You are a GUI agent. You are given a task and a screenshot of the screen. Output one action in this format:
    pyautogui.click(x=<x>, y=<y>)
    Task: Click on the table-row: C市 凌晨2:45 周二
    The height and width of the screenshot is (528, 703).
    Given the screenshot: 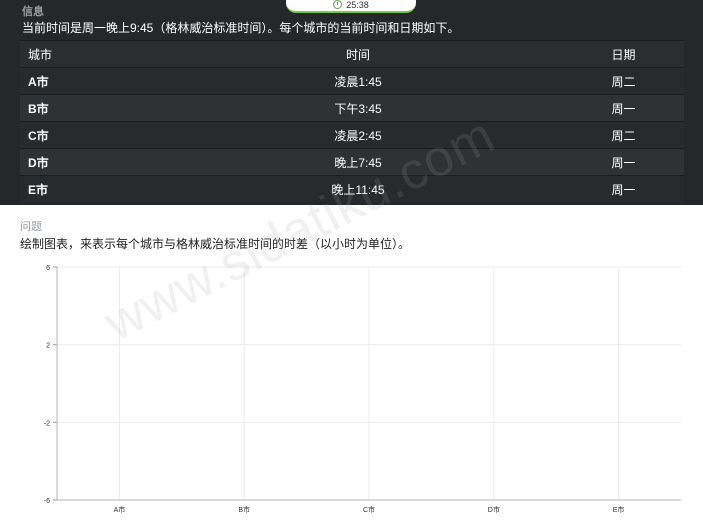 What is the action you would take?
    pyautogui.click(x=352, y=135)
    